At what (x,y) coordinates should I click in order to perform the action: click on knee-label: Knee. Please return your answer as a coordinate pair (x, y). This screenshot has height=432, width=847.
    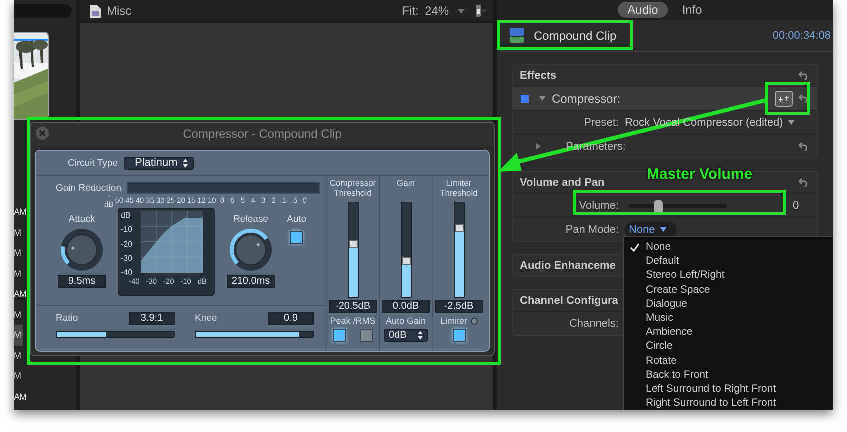
    Looking at the image, I should click on (206, 318).